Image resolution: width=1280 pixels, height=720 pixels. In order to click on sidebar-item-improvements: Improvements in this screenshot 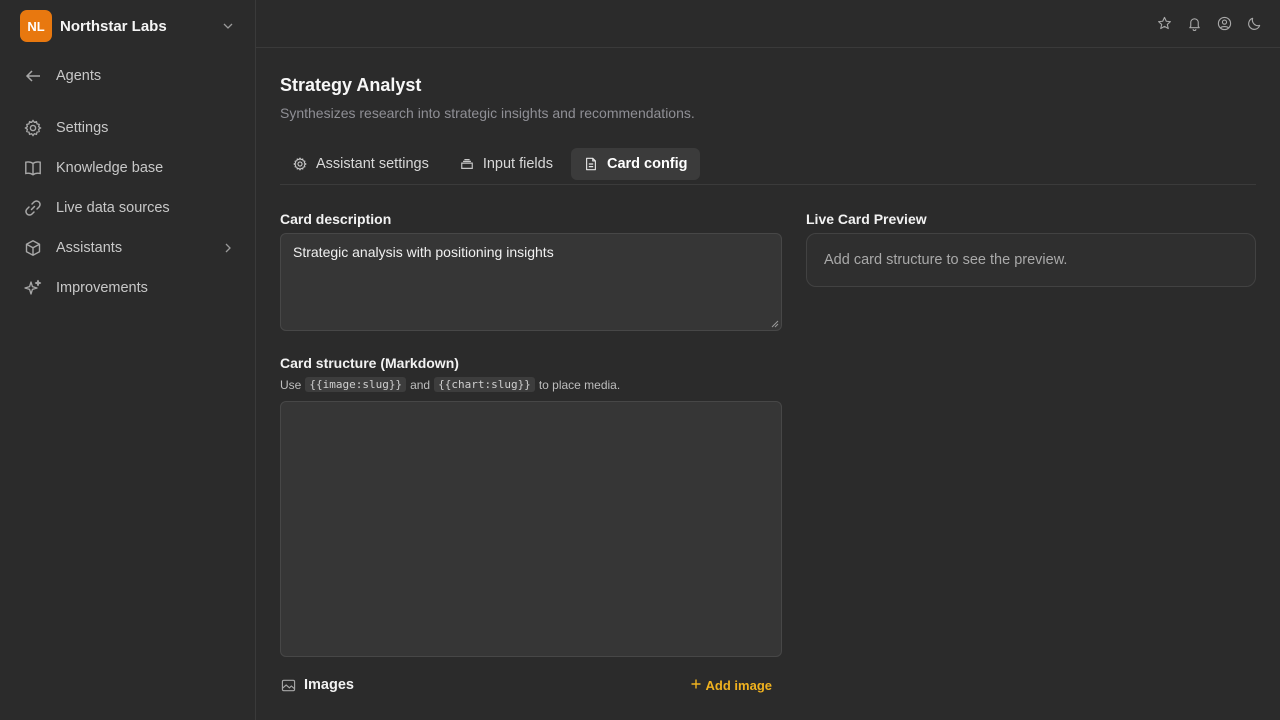, I will do `click(128, 288)`.